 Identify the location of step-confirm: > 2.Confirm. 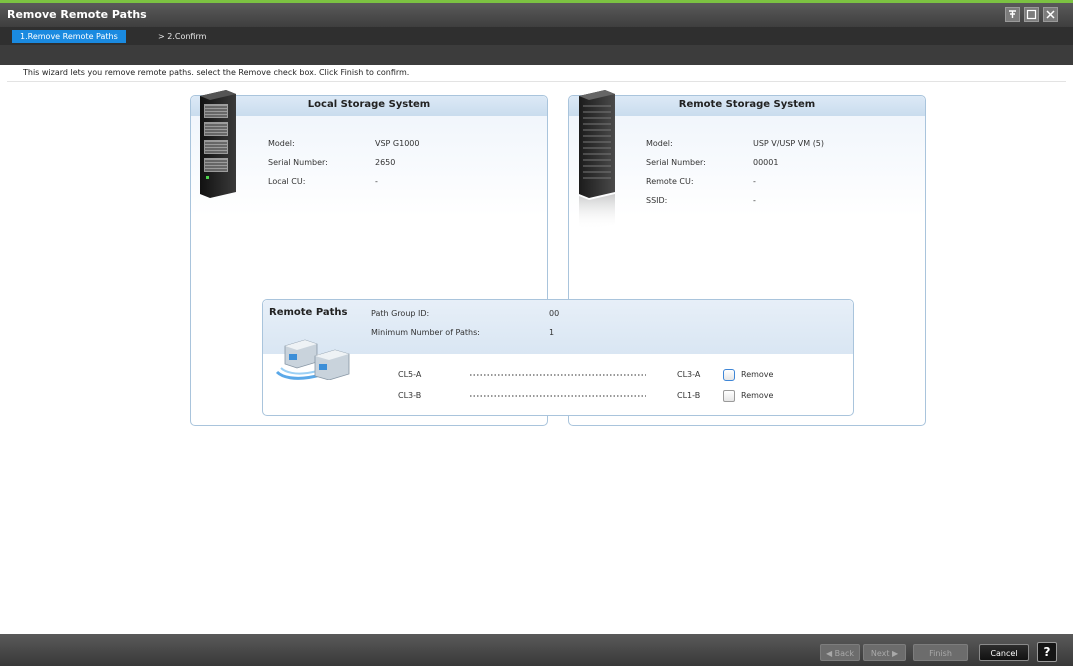
(182, 36).